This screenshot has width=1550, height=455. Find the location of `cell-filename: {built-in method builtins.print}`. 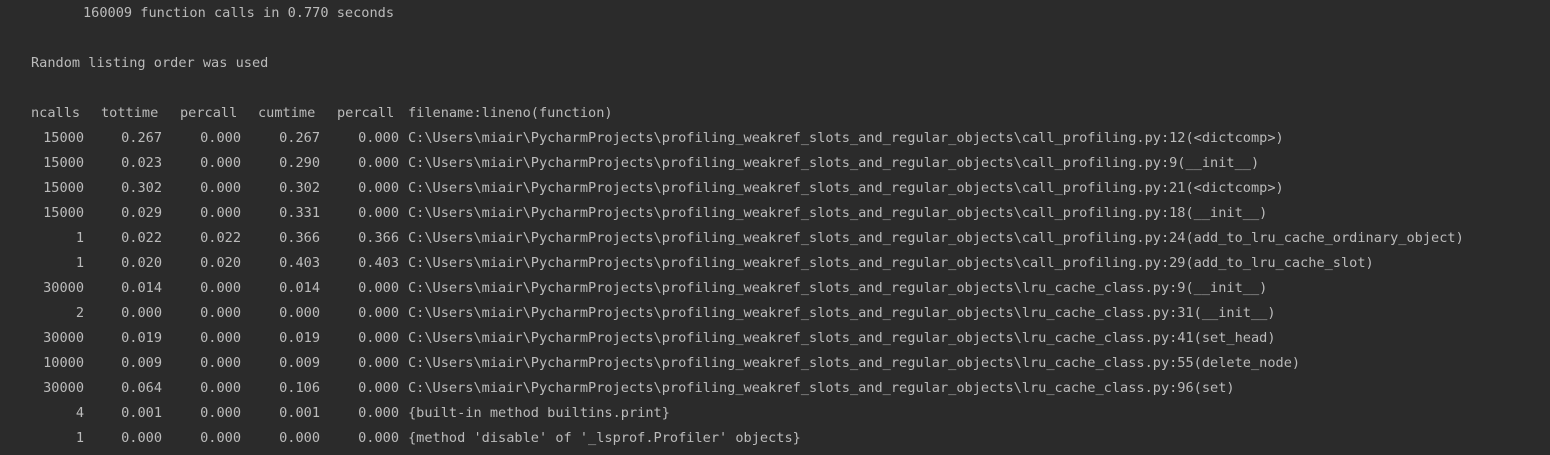

cell-filename: {built-in method builtins.print} is located at coordinates (539, 413).